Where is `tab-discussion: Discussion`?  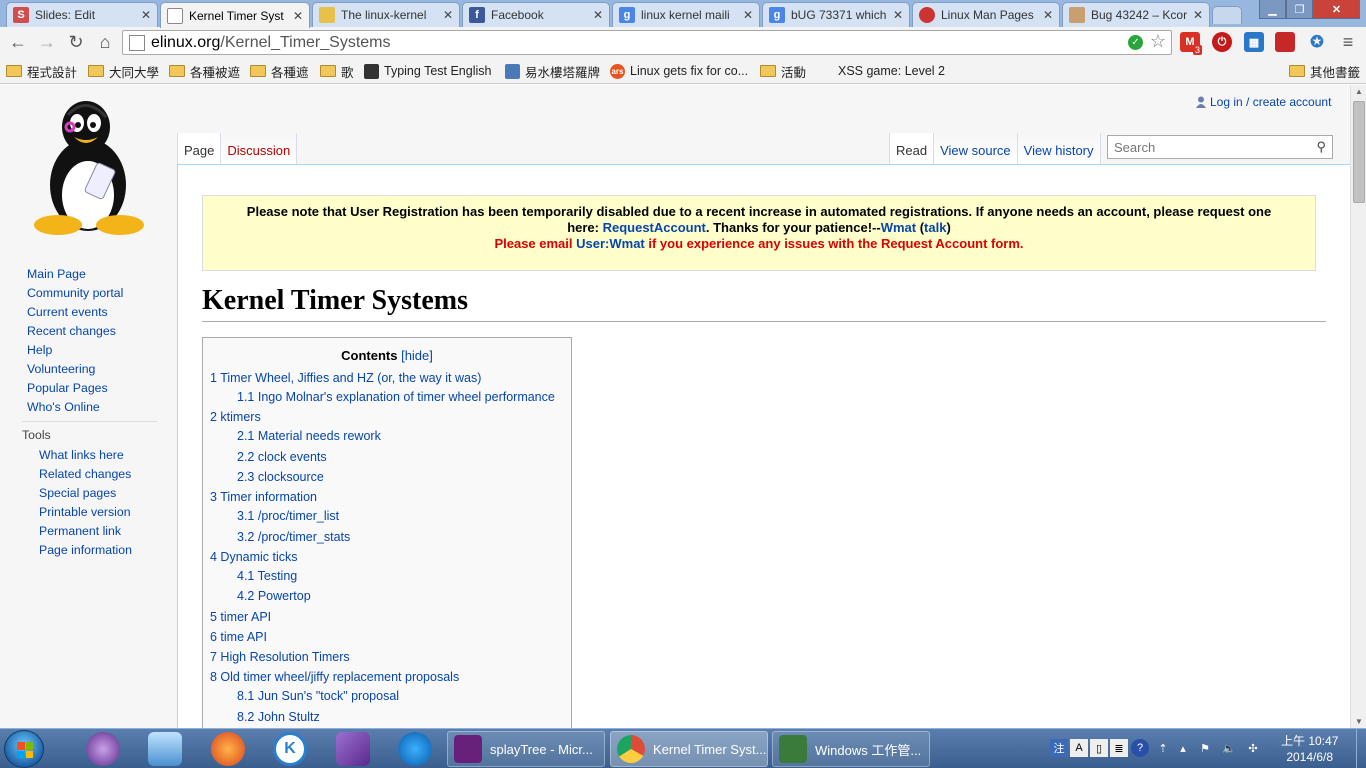
tab-discussion: Discussion is located at coordinates (259, 148).